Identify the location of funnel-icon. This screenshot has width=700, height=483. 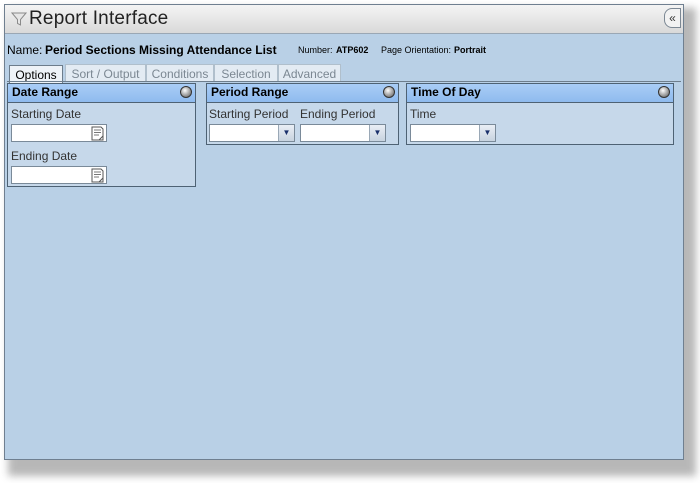
(19, 19).